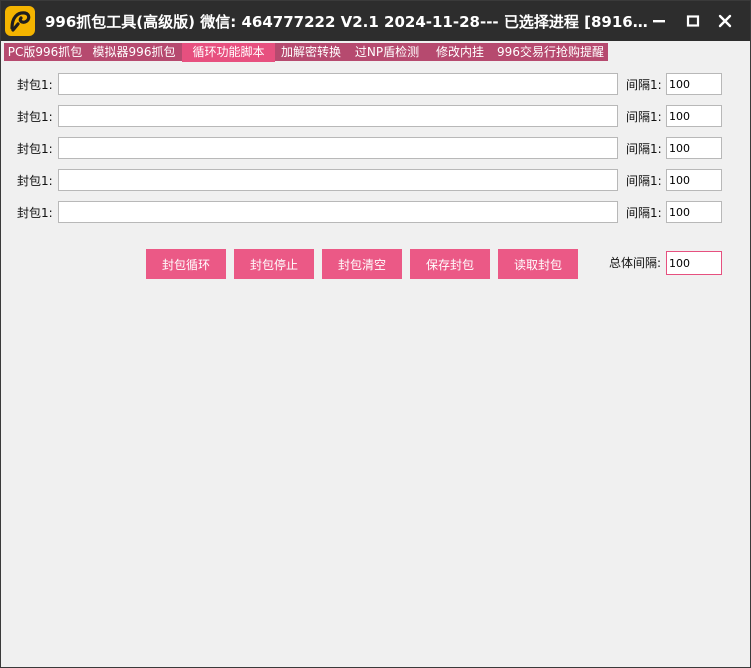  Describe the element at coordinates (450, 264) in the screenshot. I see `save-packet-button: 保存封包` at that location.